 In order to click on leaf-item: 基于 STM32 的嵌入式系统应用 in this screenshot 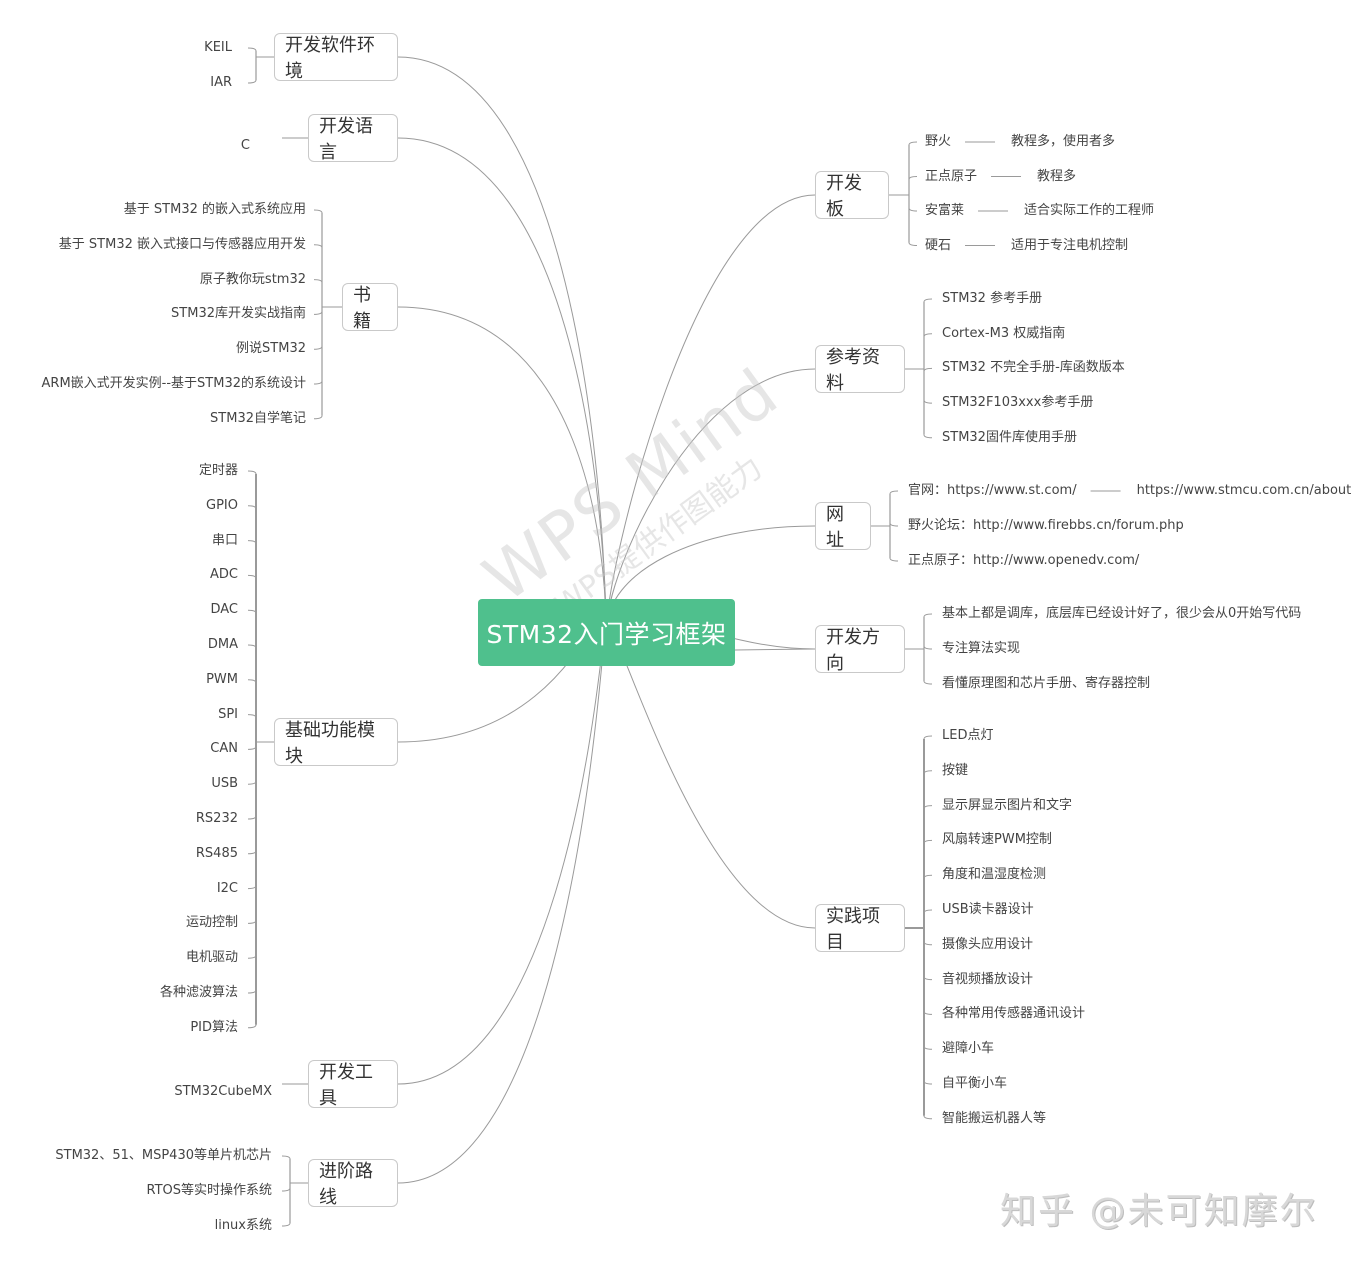, I will do `click(214, 209)`.